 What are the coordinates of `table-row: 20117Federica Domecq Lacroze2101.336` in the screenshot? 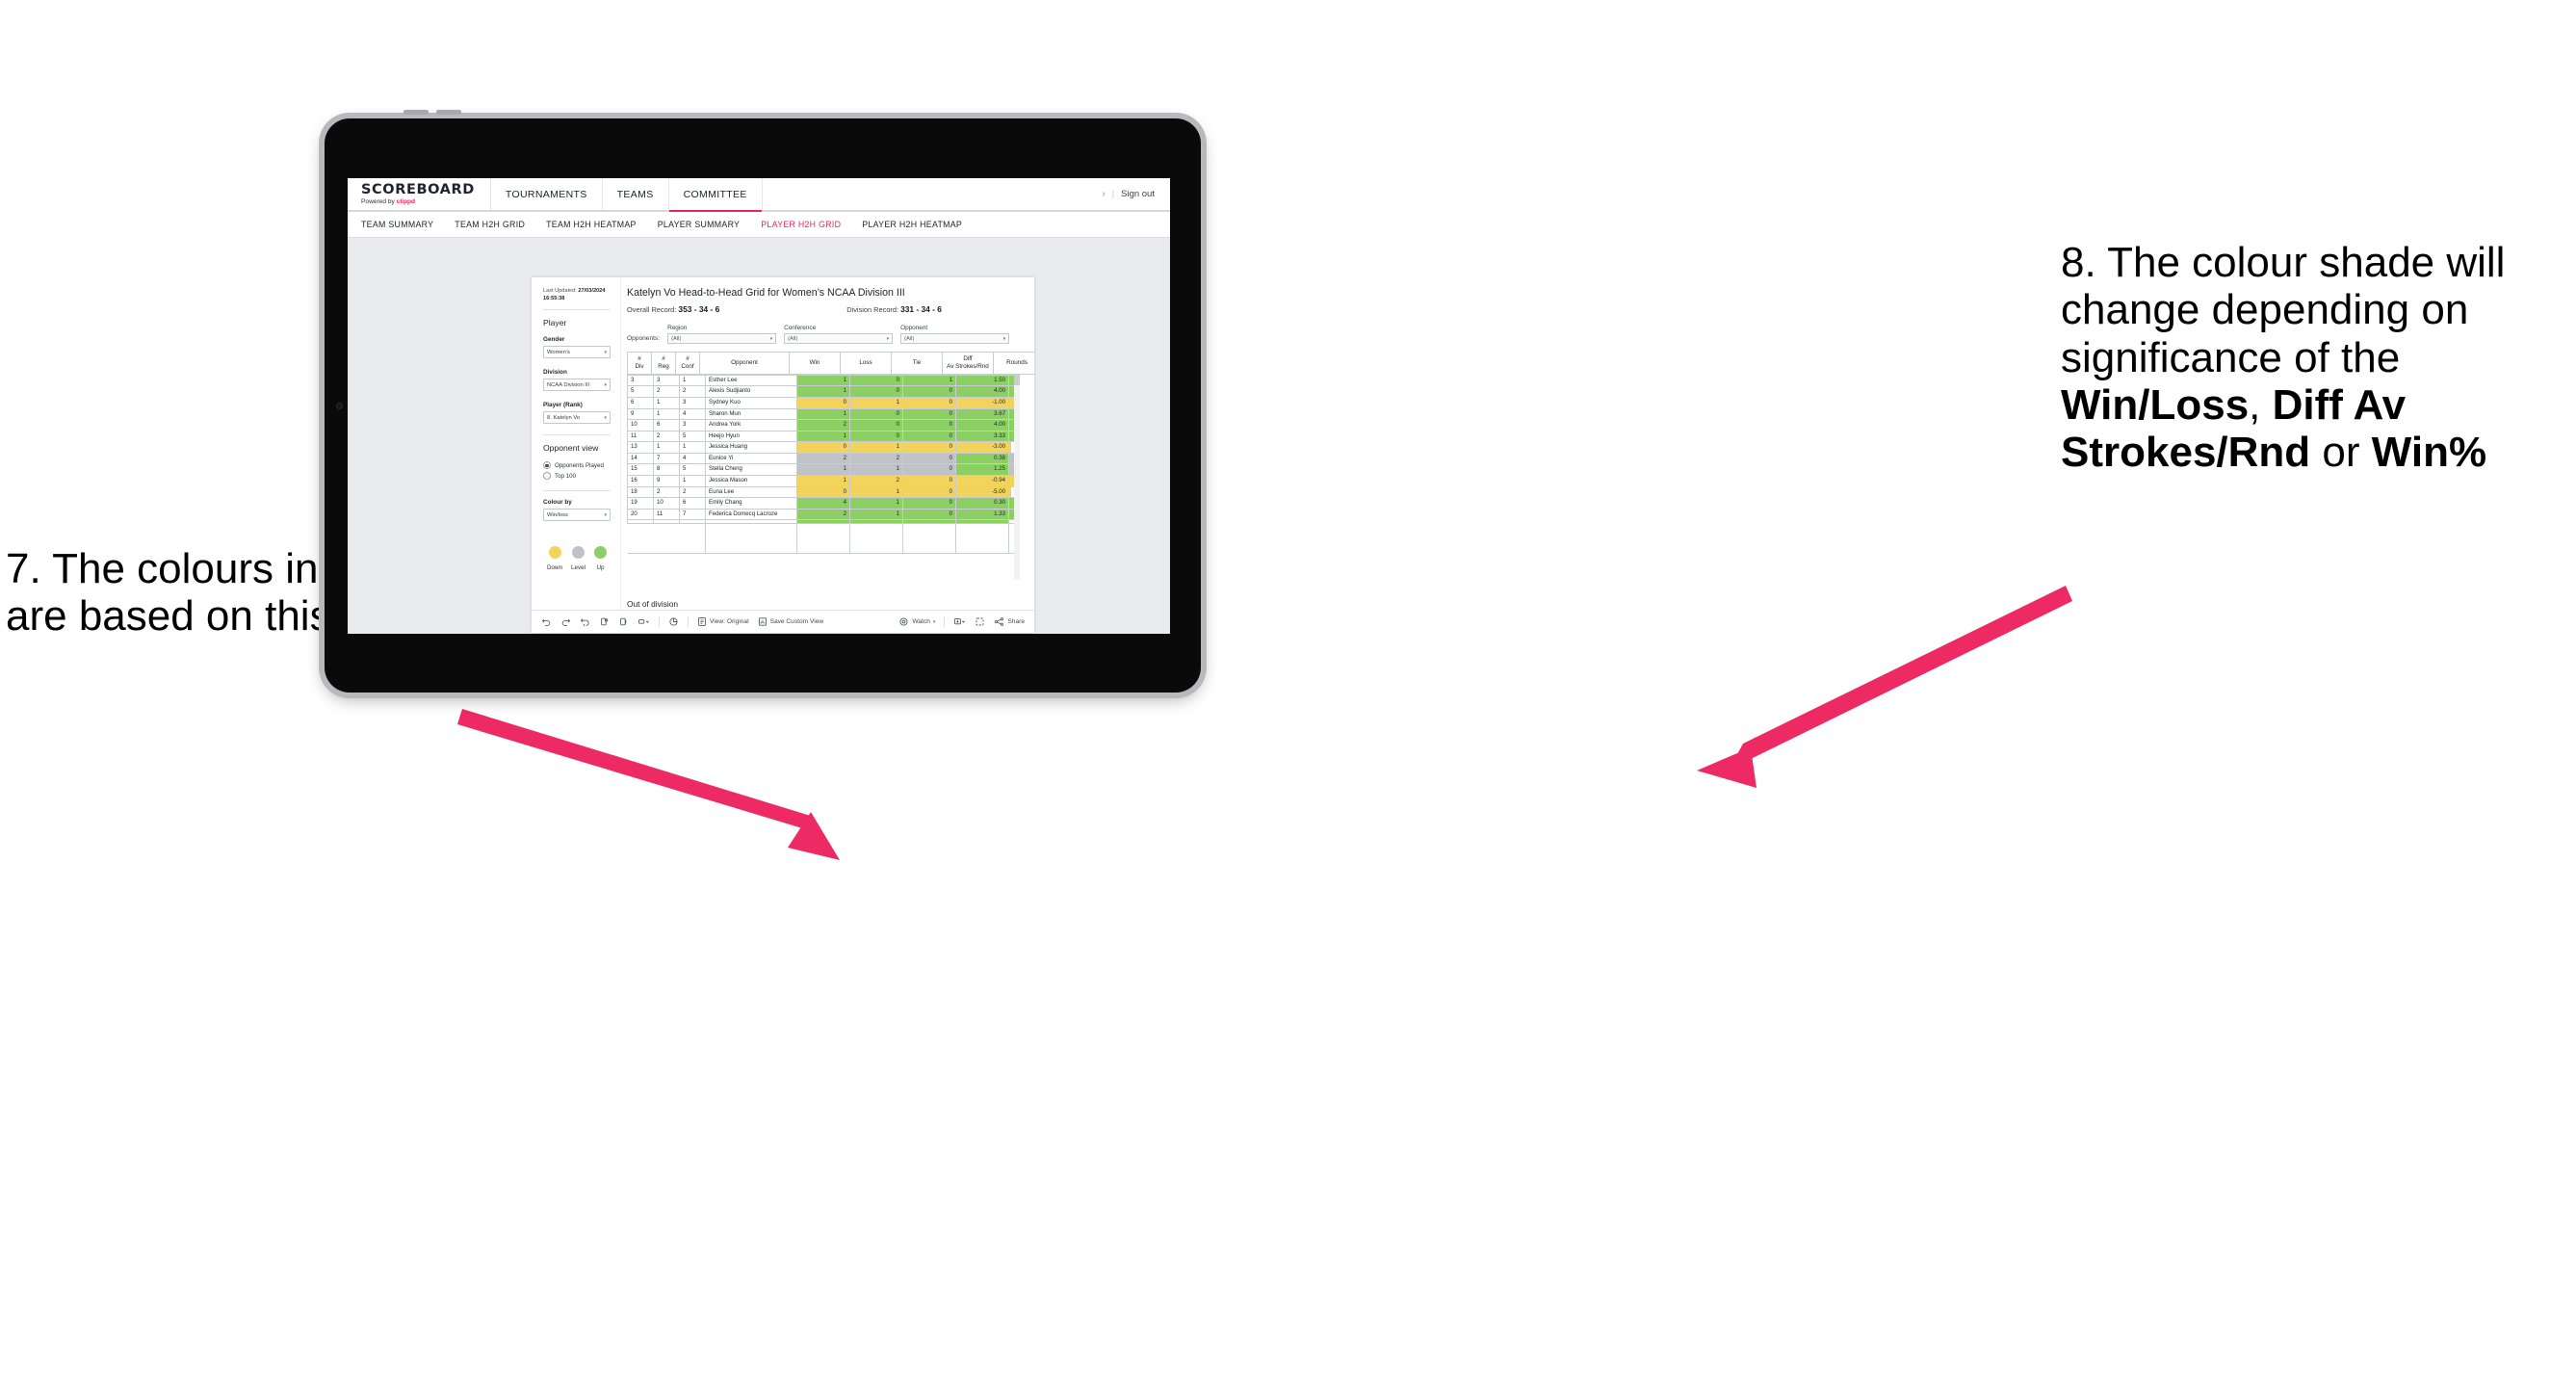 It's located at (823, 514).